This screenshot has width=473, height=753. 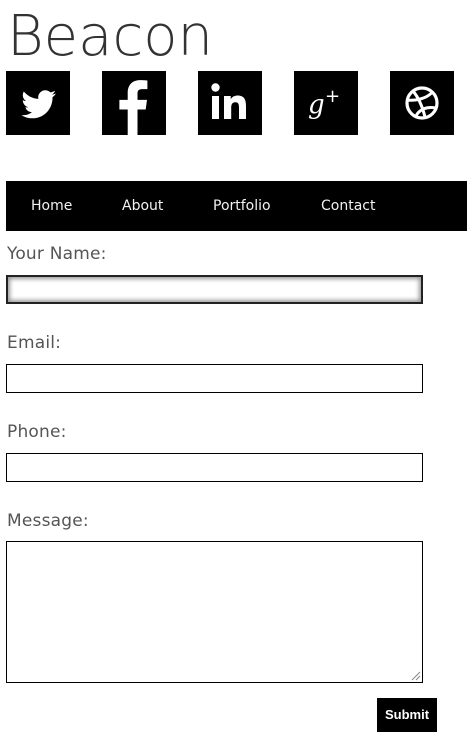 What do you see at coordinates (415, 675) in the screenshot?
I see `resize-grip-icon` at bounding box center [415, 675].